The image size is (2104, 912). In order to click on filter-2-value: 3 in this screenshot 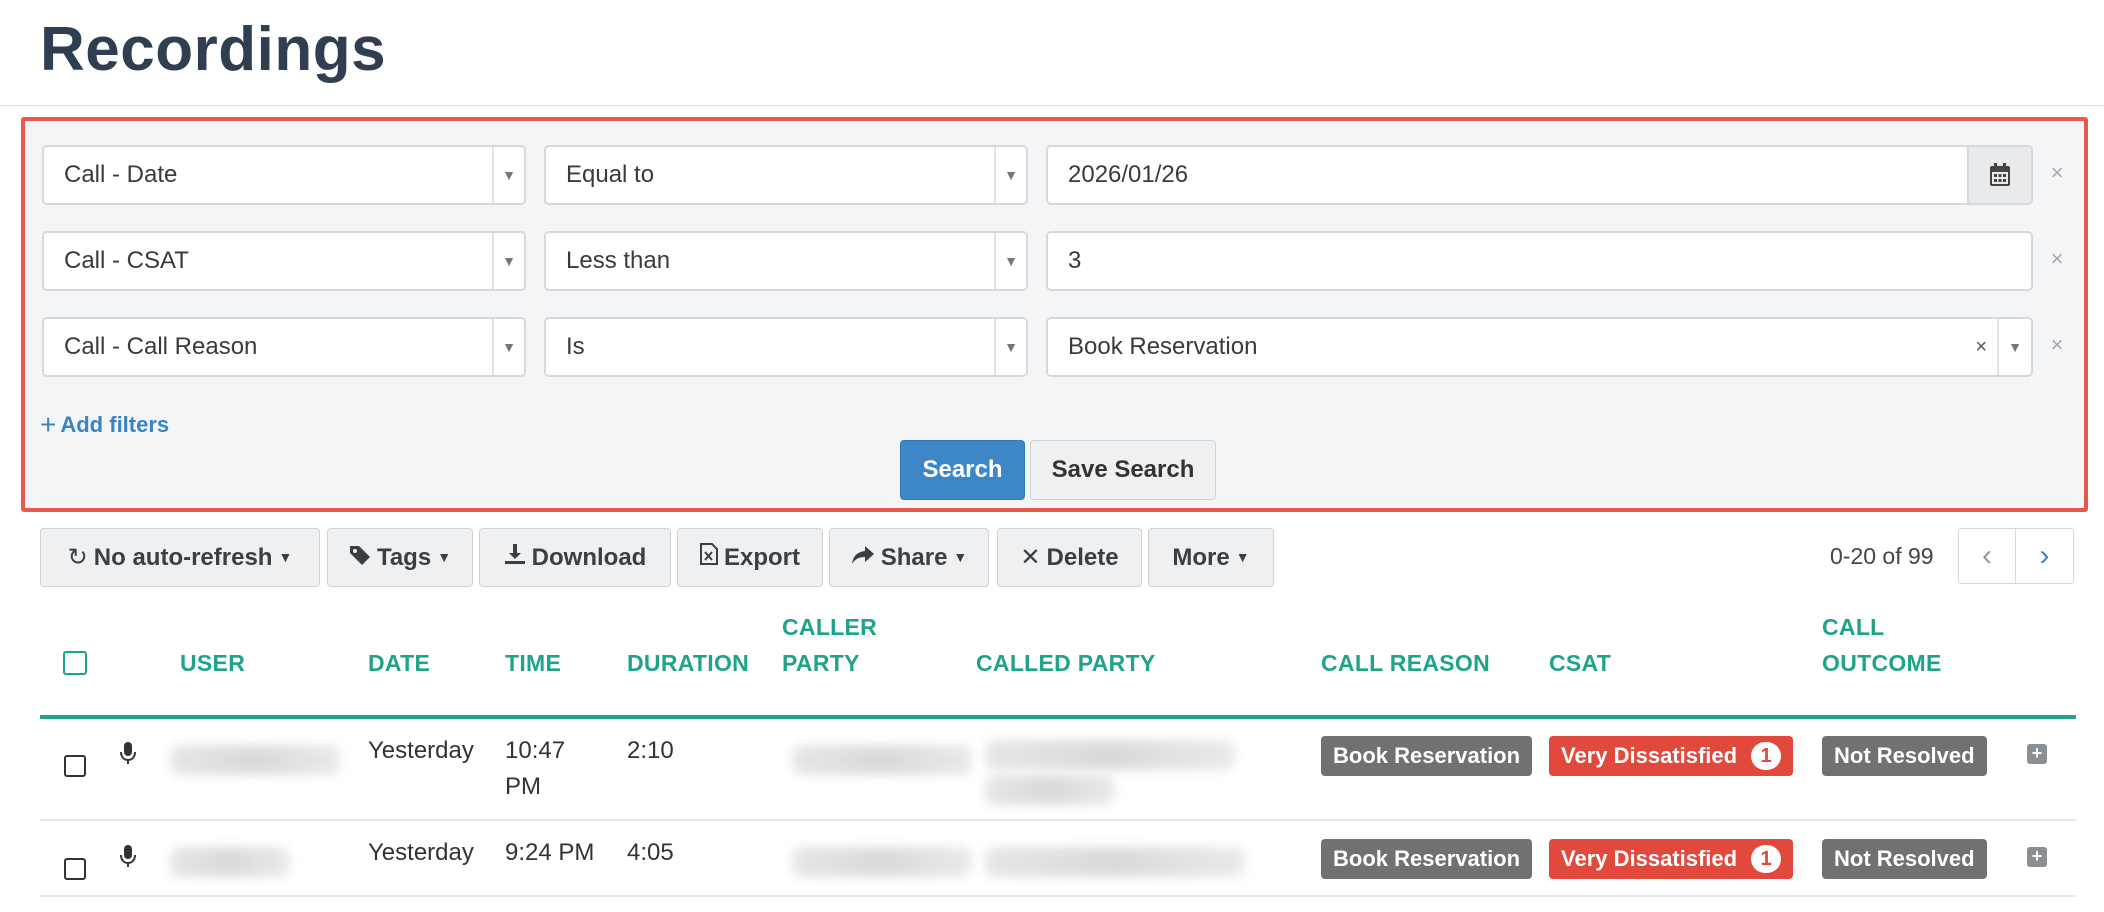, I will do `click(1075, 260)`.